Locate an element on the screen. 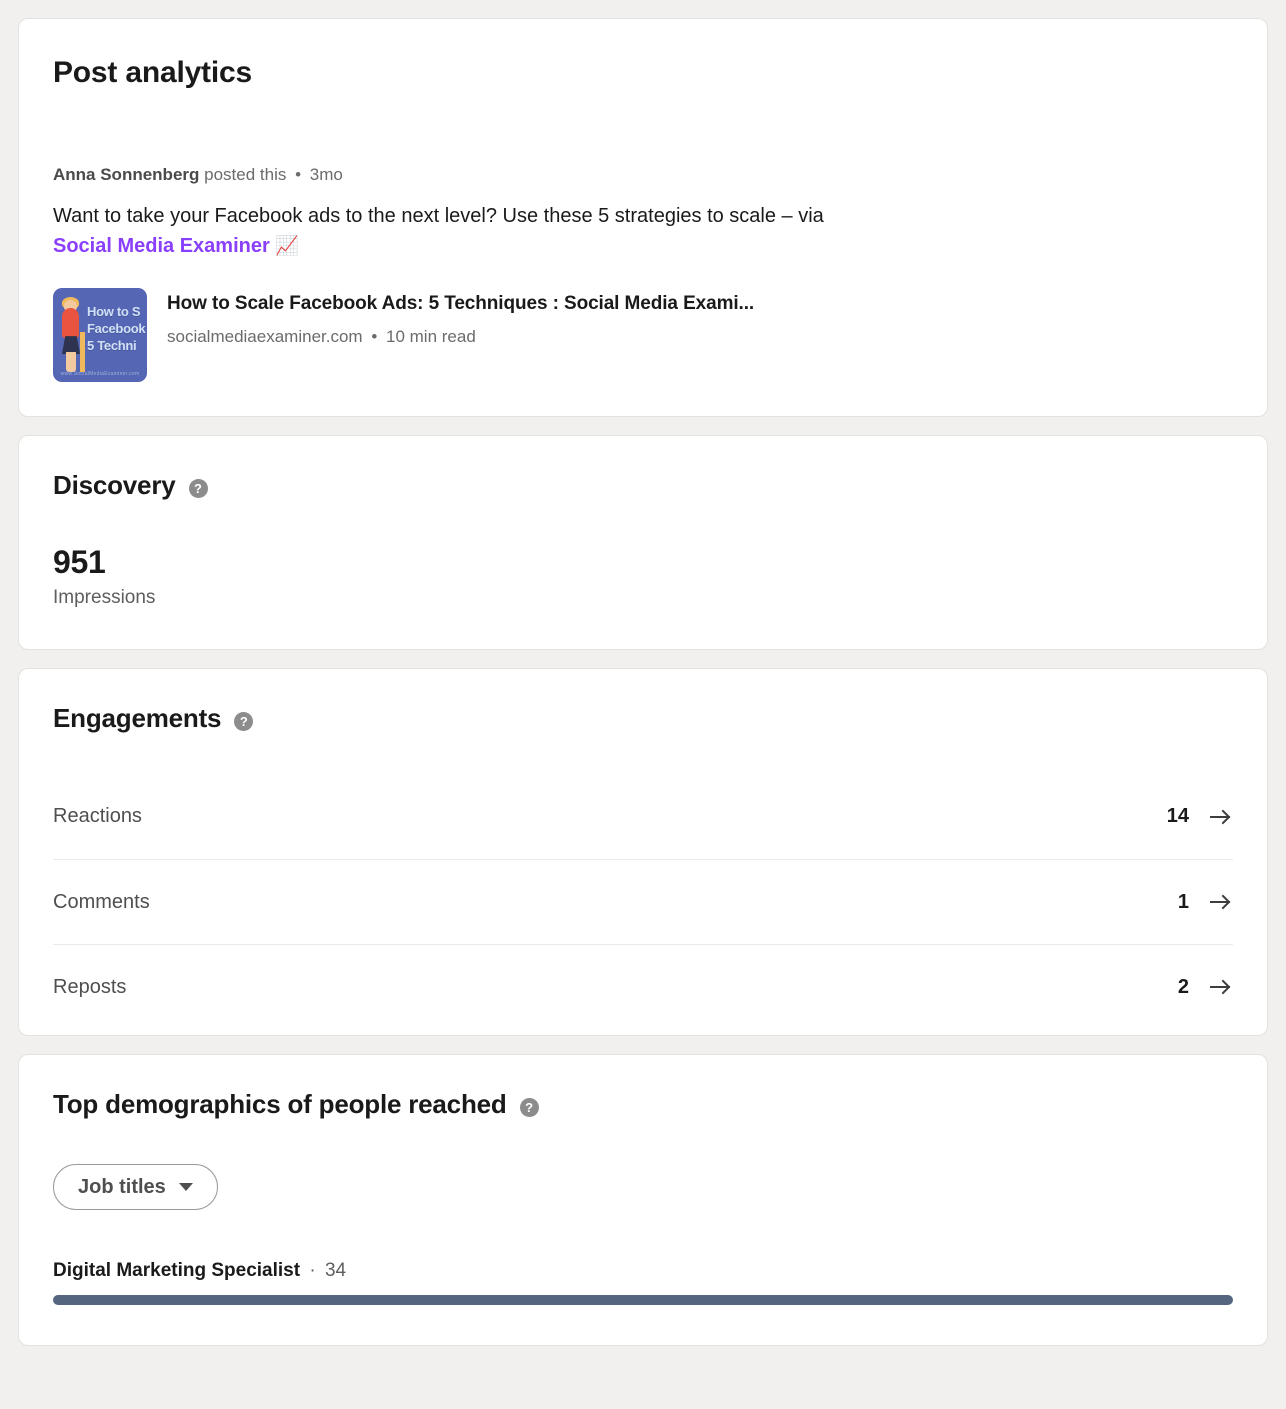 The width and height of the screenshot is (1286, 1409). post-author: Anna Sonnenberg is located at coordinates (126, 174).